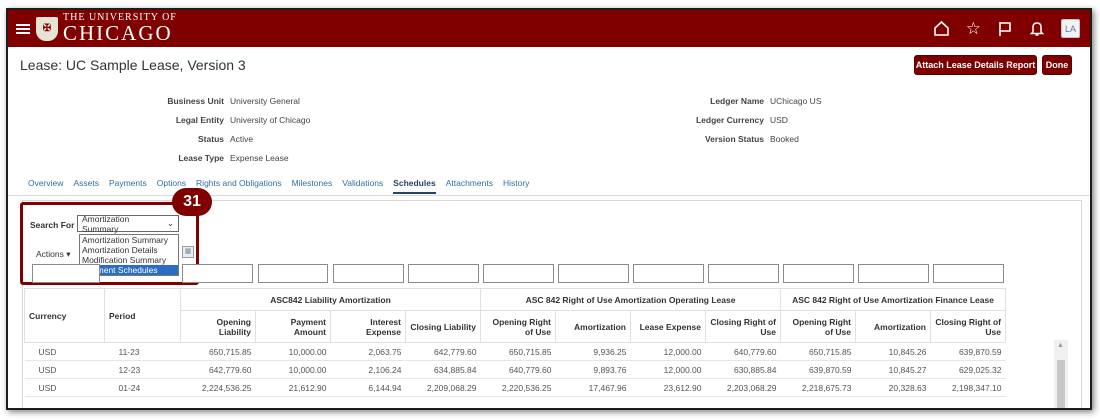  I want to click on filter-interest-expense, so click(368, 273).